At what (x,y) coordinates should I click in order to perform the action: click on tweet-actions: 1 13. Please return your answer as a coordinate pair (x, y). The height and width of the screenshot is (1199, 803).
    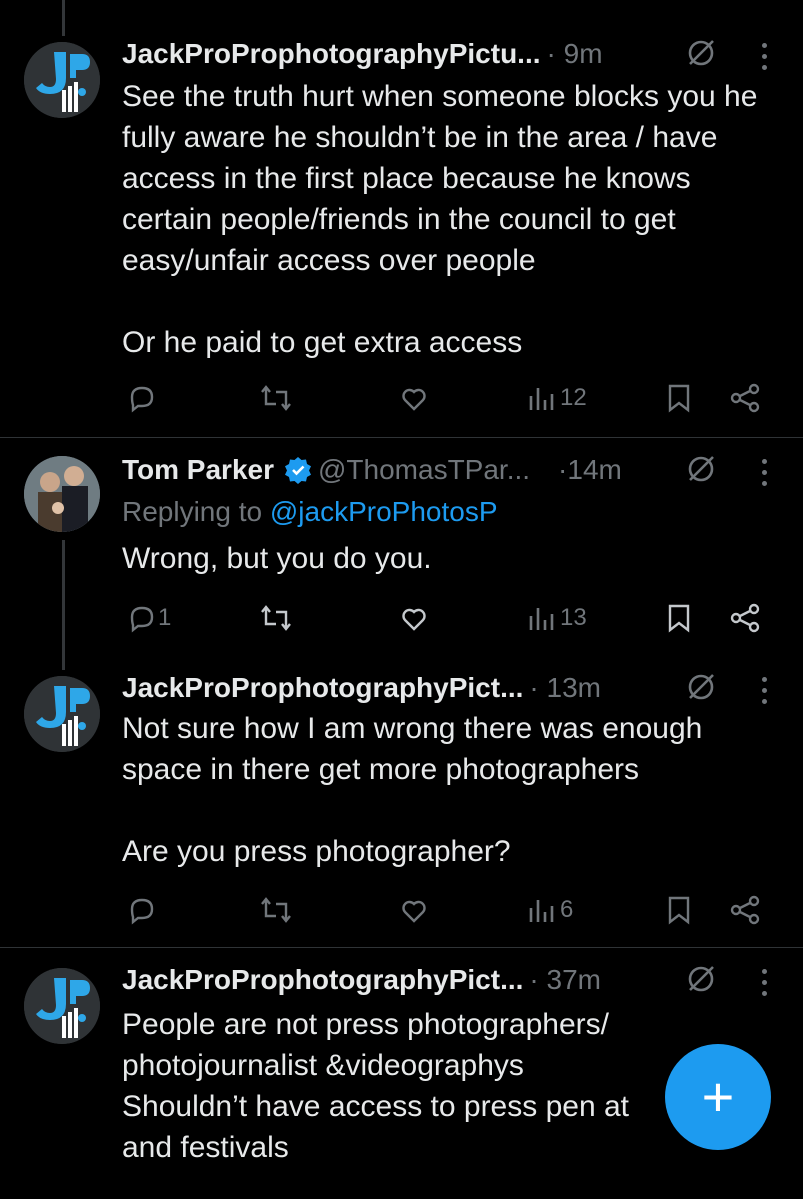
    Looking at the image, I should click on (449, 618).